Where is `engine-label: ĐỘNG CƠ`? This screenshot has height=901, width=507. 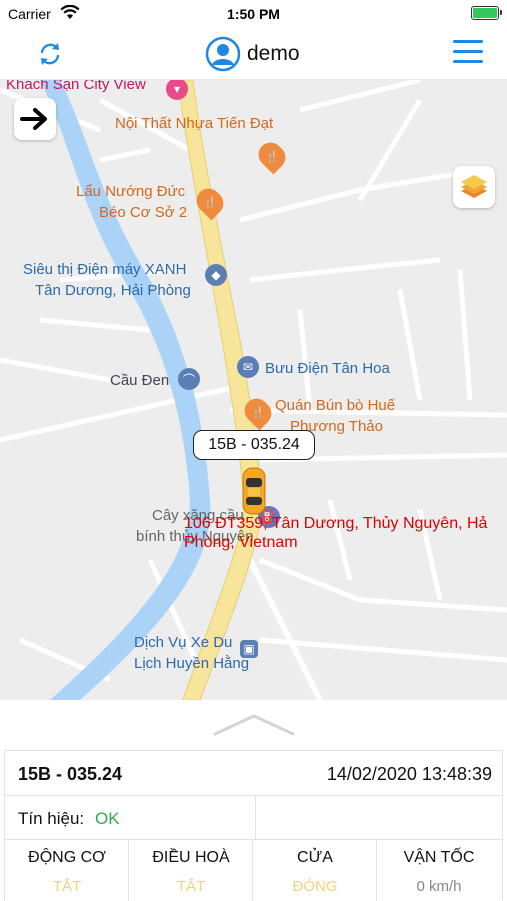
engine-label: ĐỘNG CƠ is located at coordinates (67, 857).